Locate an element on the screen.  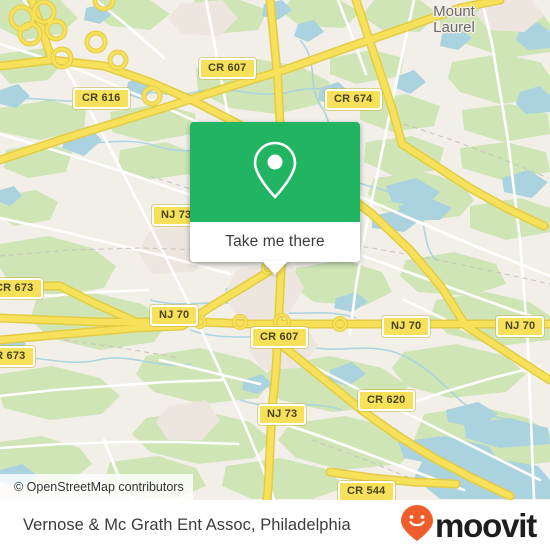
callout-pointer-icon is located at coordinates (275, 268).